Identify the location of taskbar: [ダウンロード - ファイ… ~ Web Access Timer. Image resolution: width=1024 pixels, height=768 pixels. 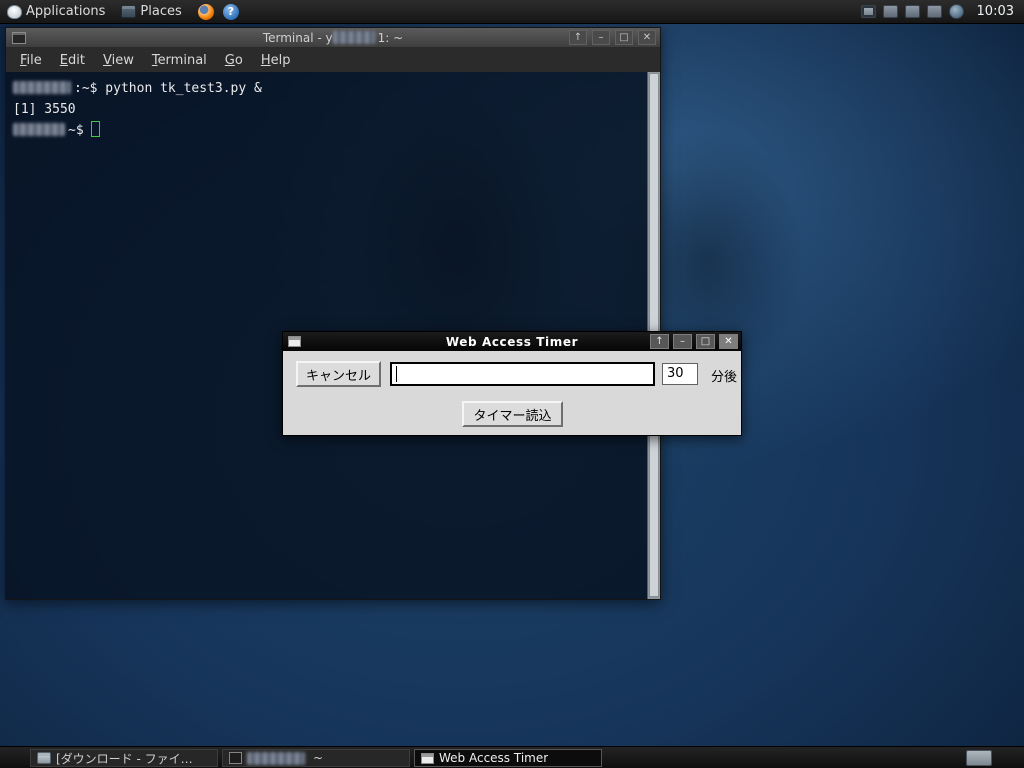
(512, 757).